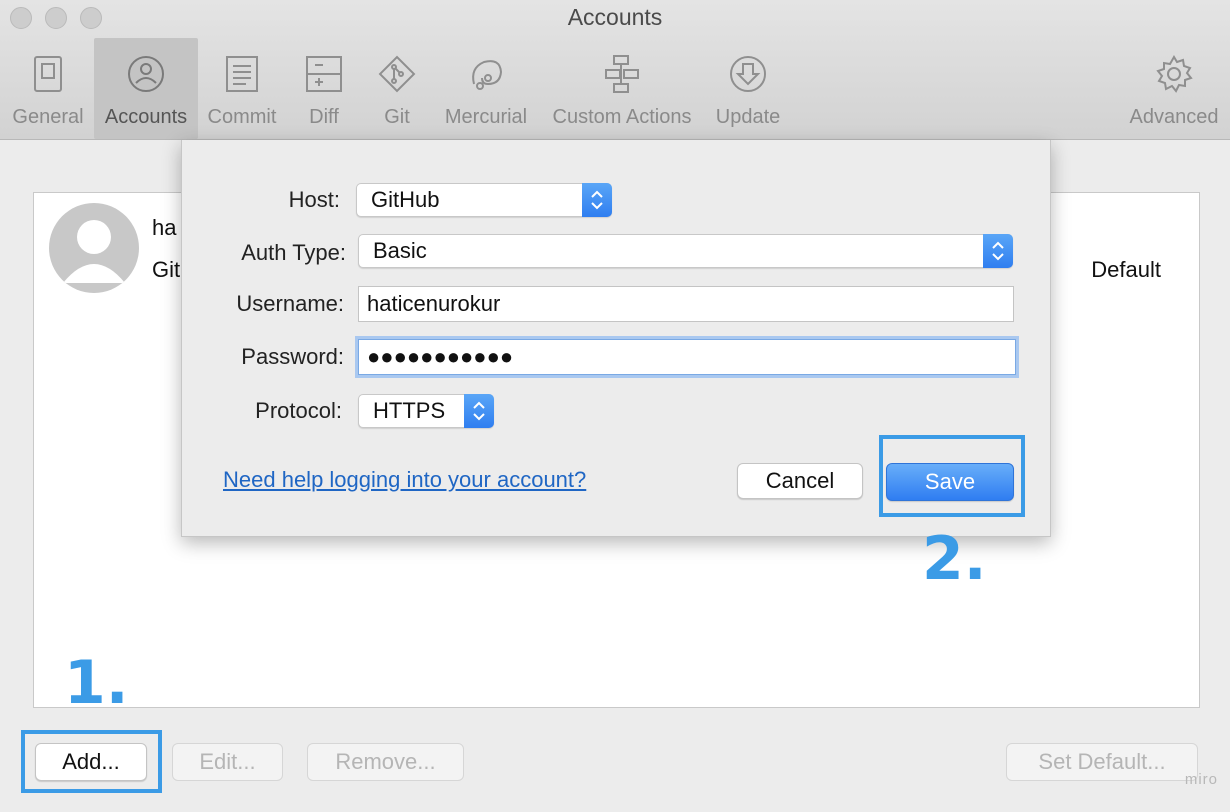  I want to click on tab-custom-actions: Custom Actions, so click(622, 88).